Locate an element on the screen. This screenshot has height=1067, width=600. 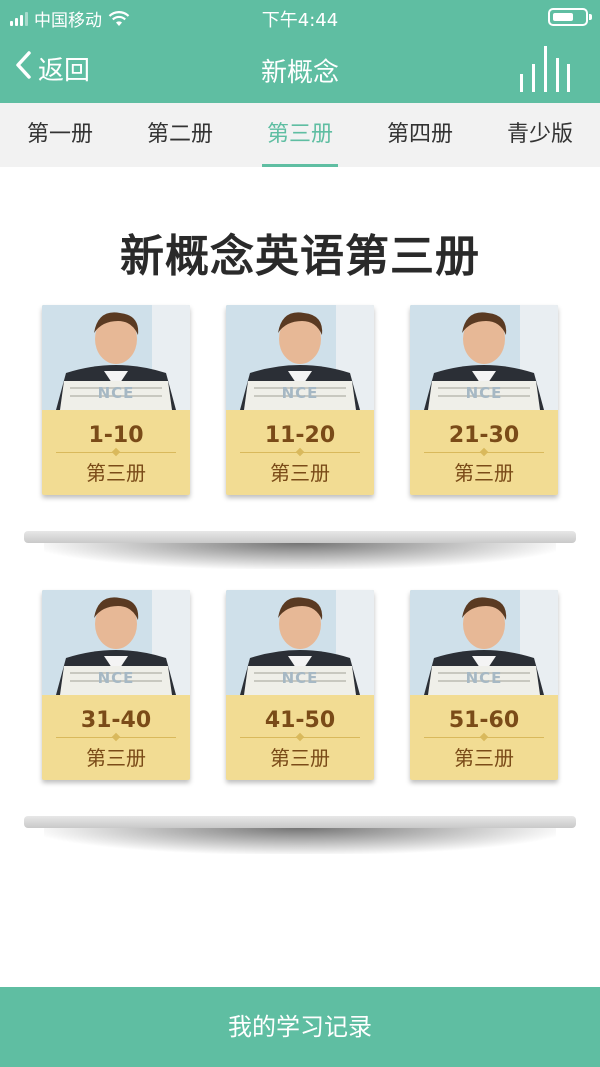
battery-icon is located at coordinates (570, 17).